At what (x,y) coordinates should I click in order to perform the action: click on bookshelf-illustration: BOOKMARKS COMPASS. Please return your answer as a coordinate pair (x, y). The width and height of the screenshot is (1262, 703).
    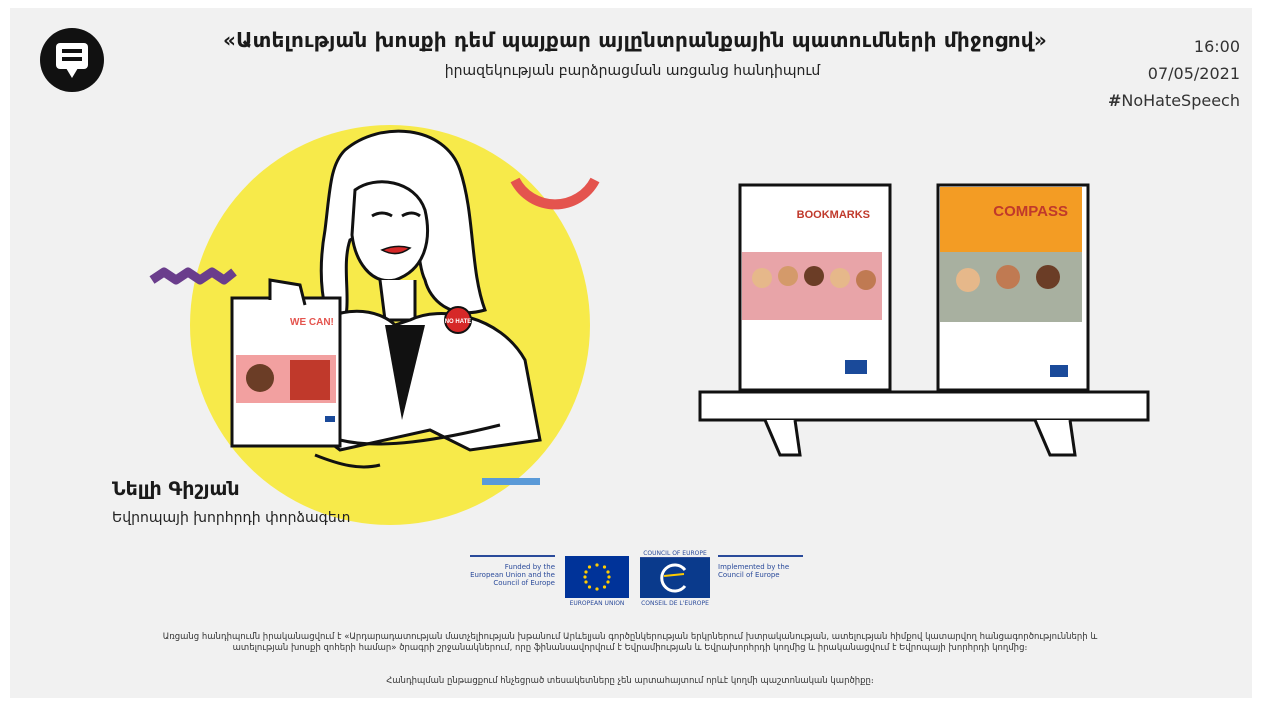
    Looking at the image, I should click on (924, 320).